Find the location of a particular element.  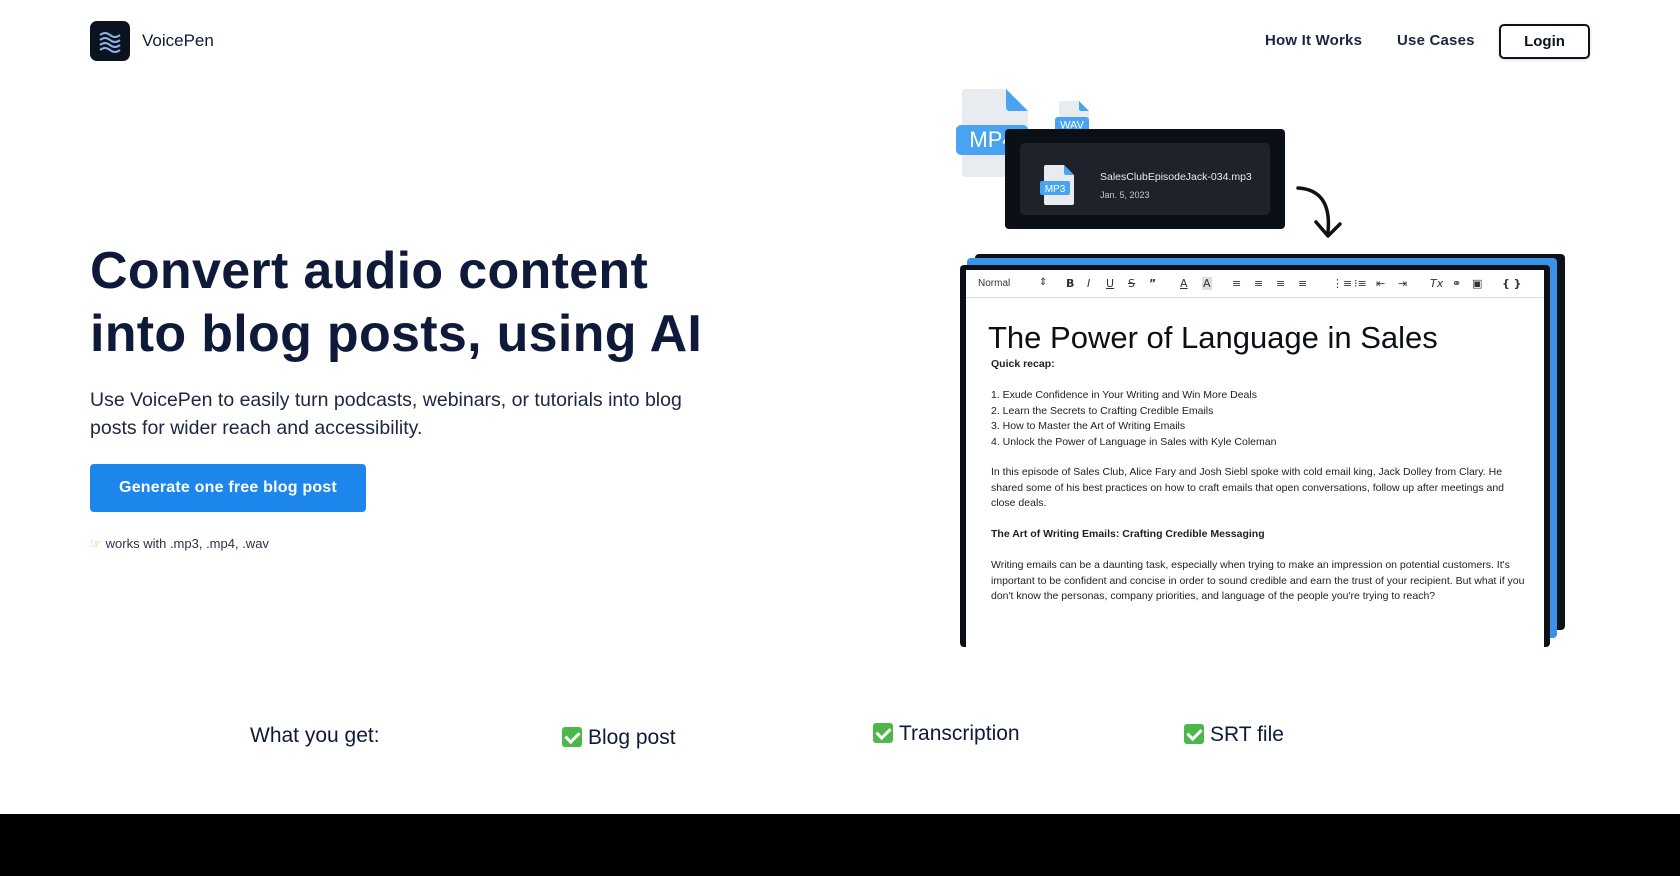

italic-icon: I is located at coordinates (1088, 283).